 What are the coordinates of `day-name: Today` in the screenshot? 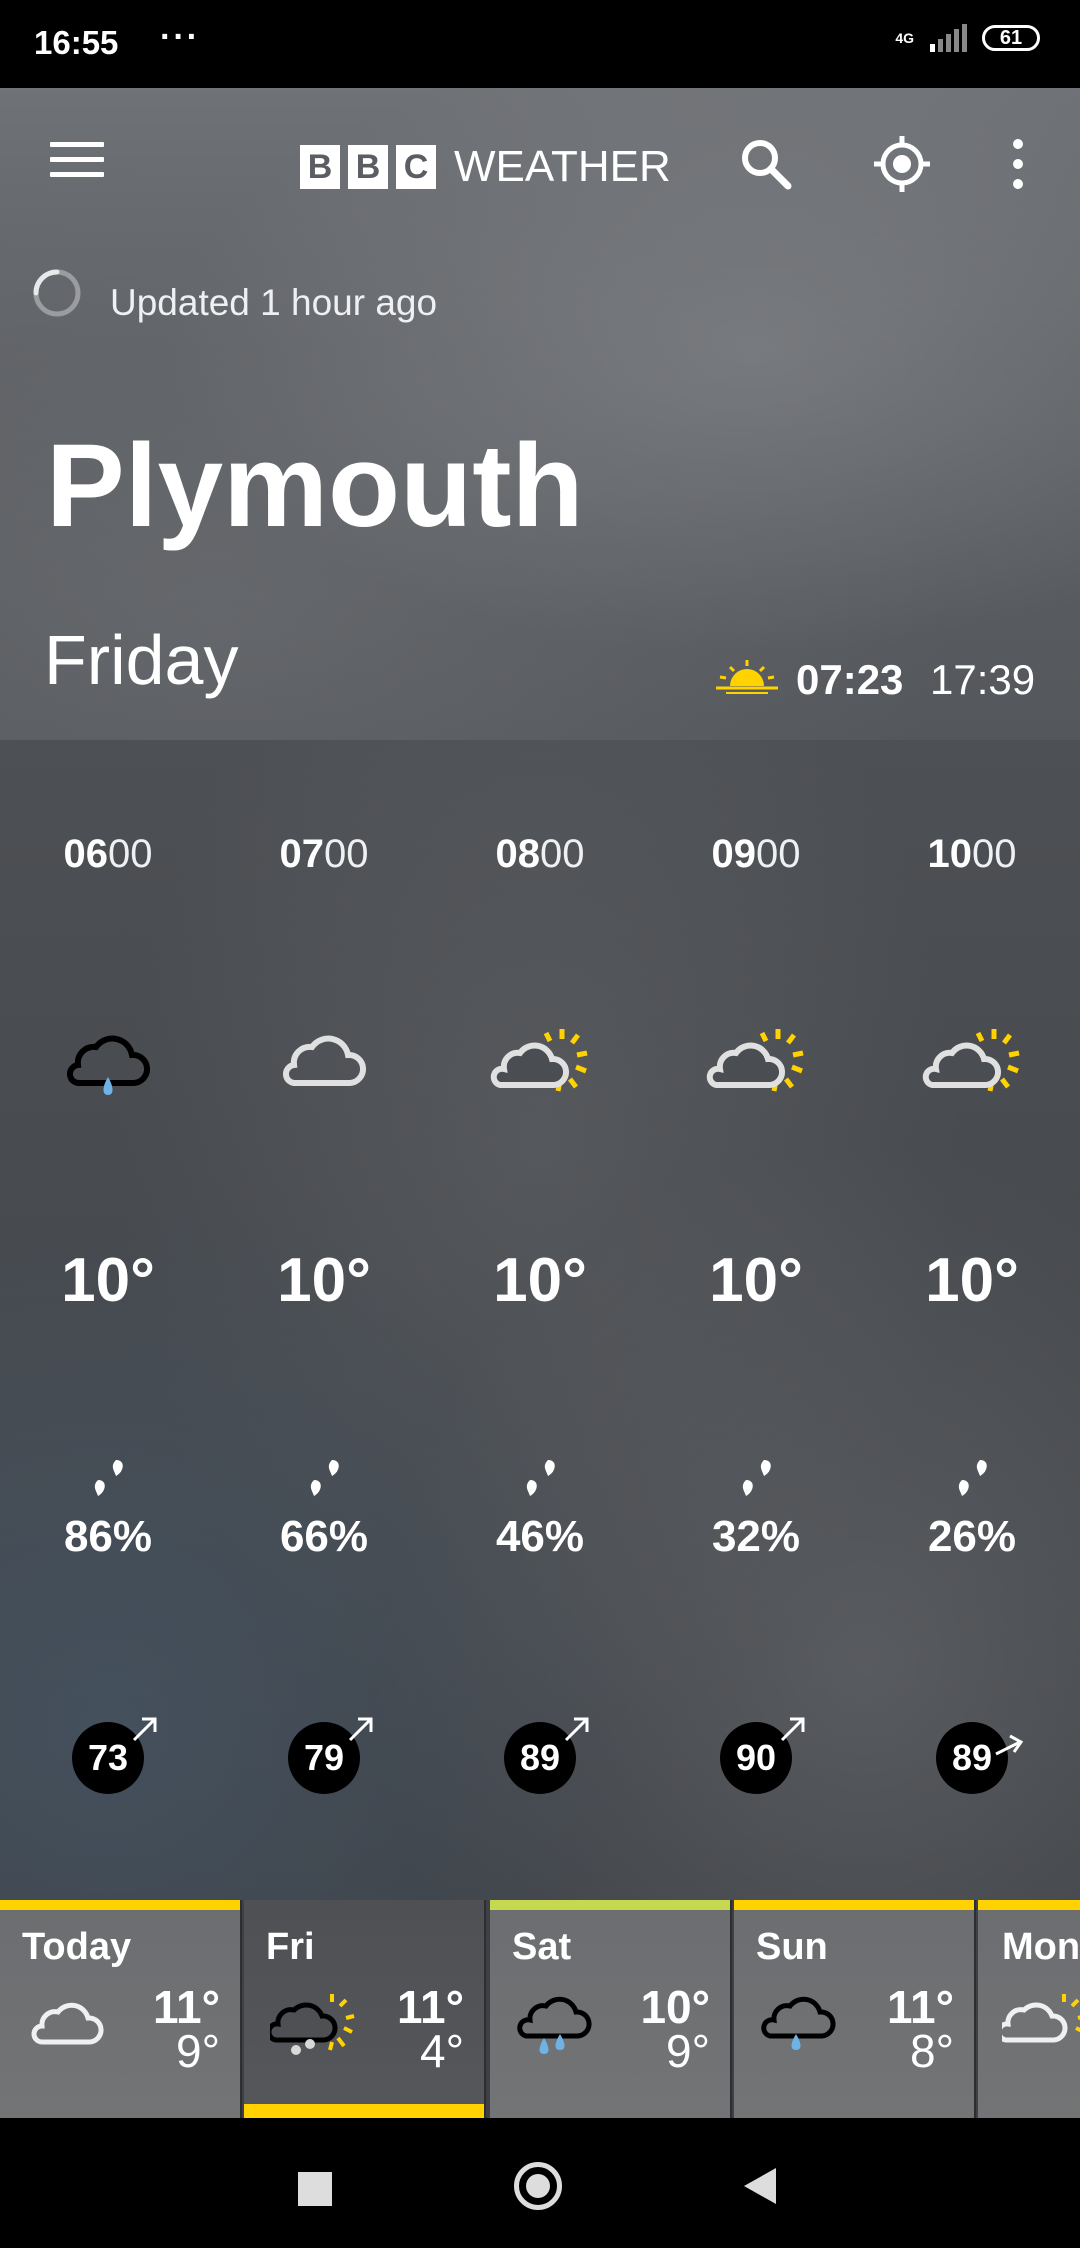 It's located at (77, 1947).